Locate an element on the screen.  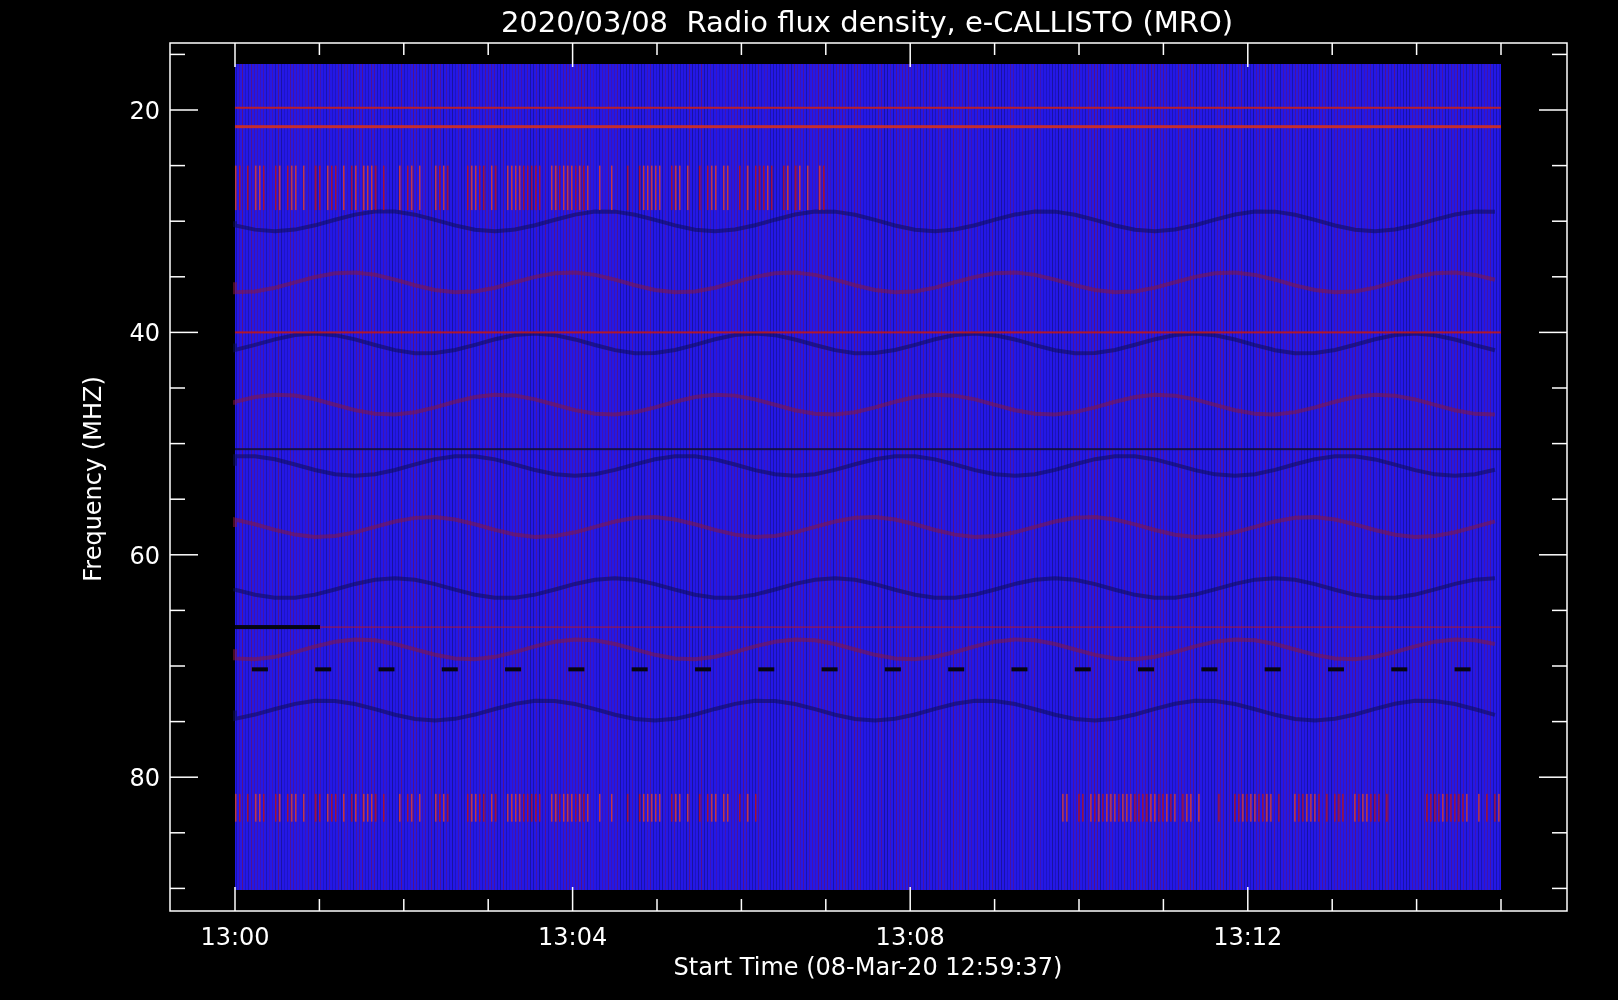
x-axis-label: Start Time (08-Mar-20 12:59:37) is located at coordinates (868, 967).